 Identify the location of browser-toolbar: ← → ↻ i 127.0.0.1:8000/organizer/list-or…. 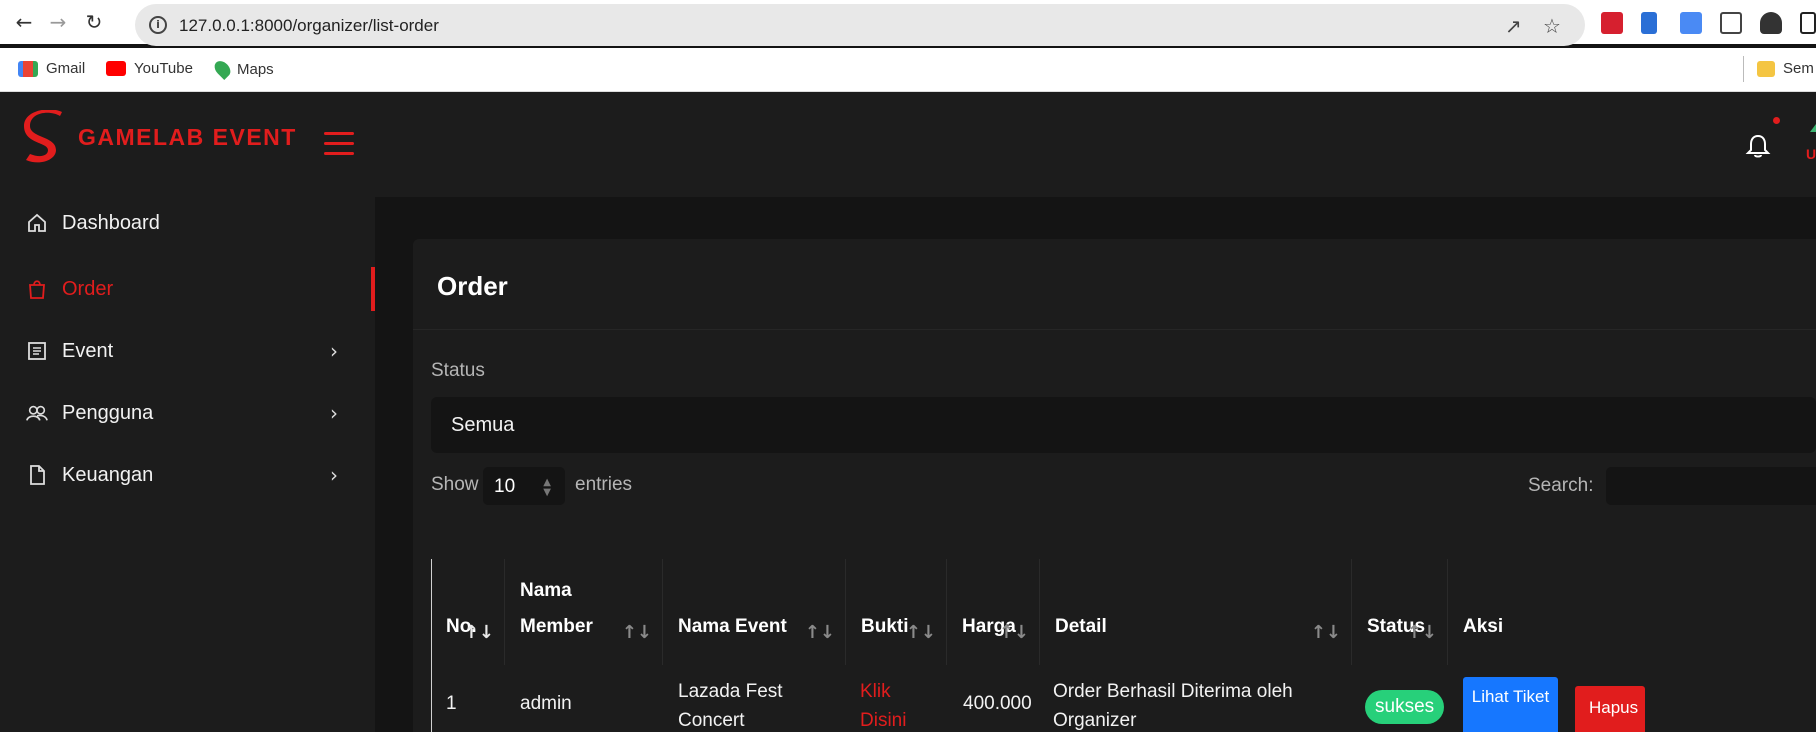
(908, 23).